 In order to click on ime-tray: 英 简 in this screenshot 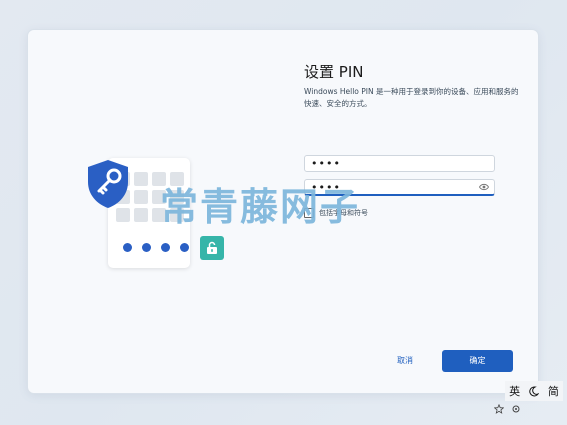, I will do `click(534, 391)`.